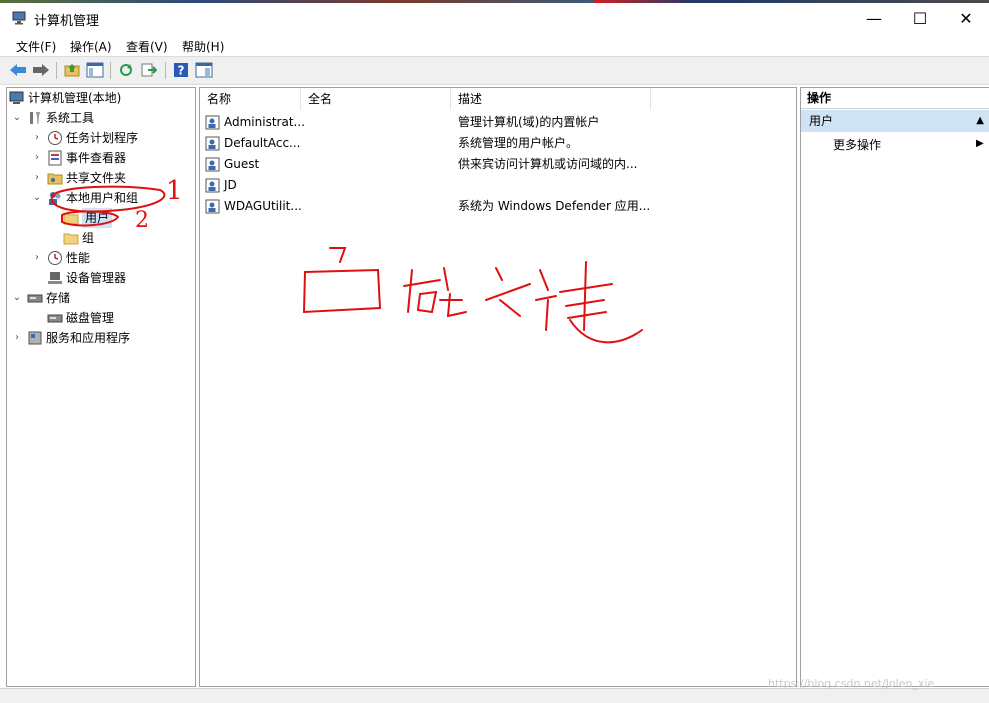 Image resolution: width=989 pixels, height=703 pixels. Describe the element at coordinates (147, 46) in the screenshot. I see `menu-view: 查看(V)` at that location.